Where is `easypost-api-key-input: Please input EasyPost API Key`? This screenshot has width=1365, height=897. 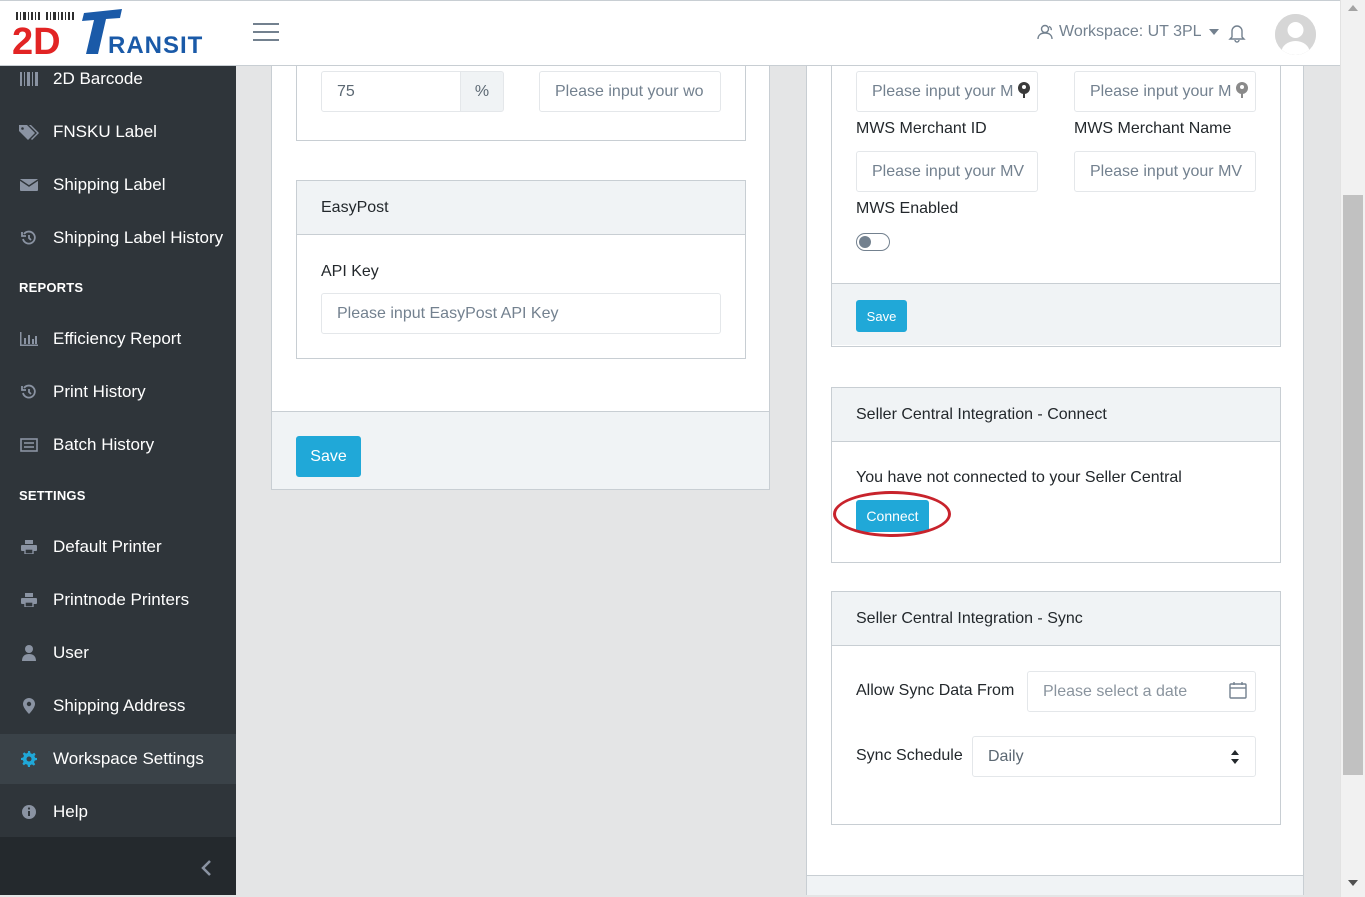 easypost-api-key-input: Please input EasyPost API Key is located at coordinates (521, 313).